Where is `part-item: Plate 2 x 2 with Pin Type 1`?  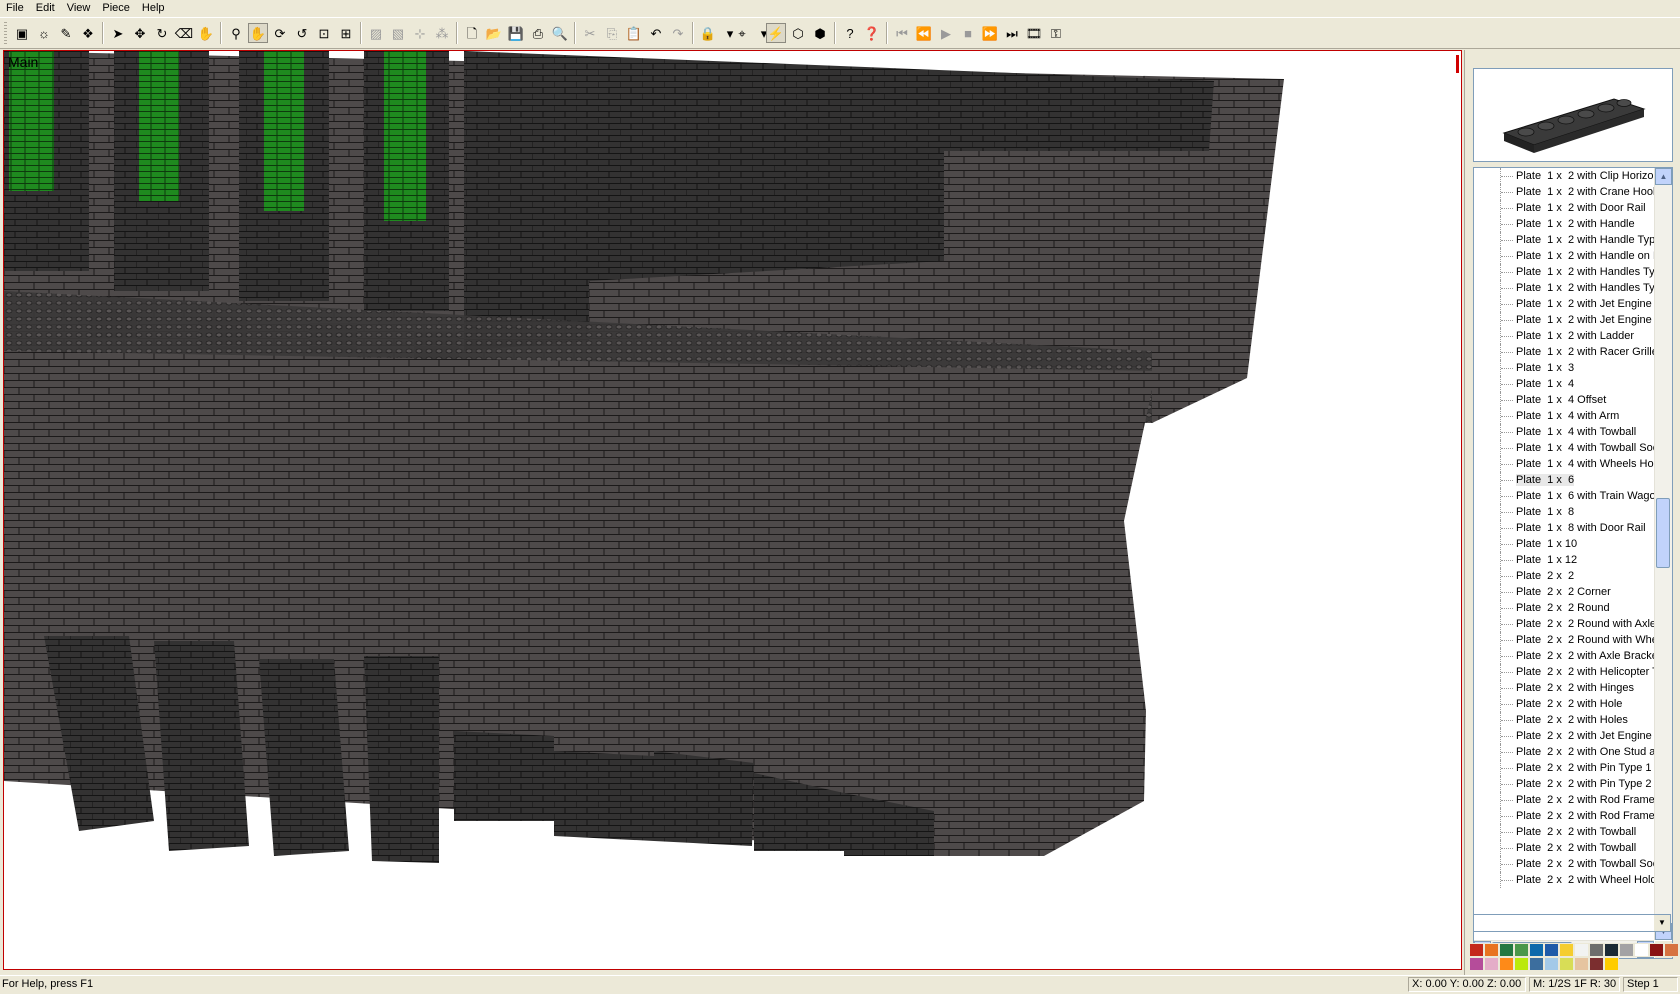
part-item: Plate 2 x 2 with Pin Type 1 is located at coordinates (1564, 768).